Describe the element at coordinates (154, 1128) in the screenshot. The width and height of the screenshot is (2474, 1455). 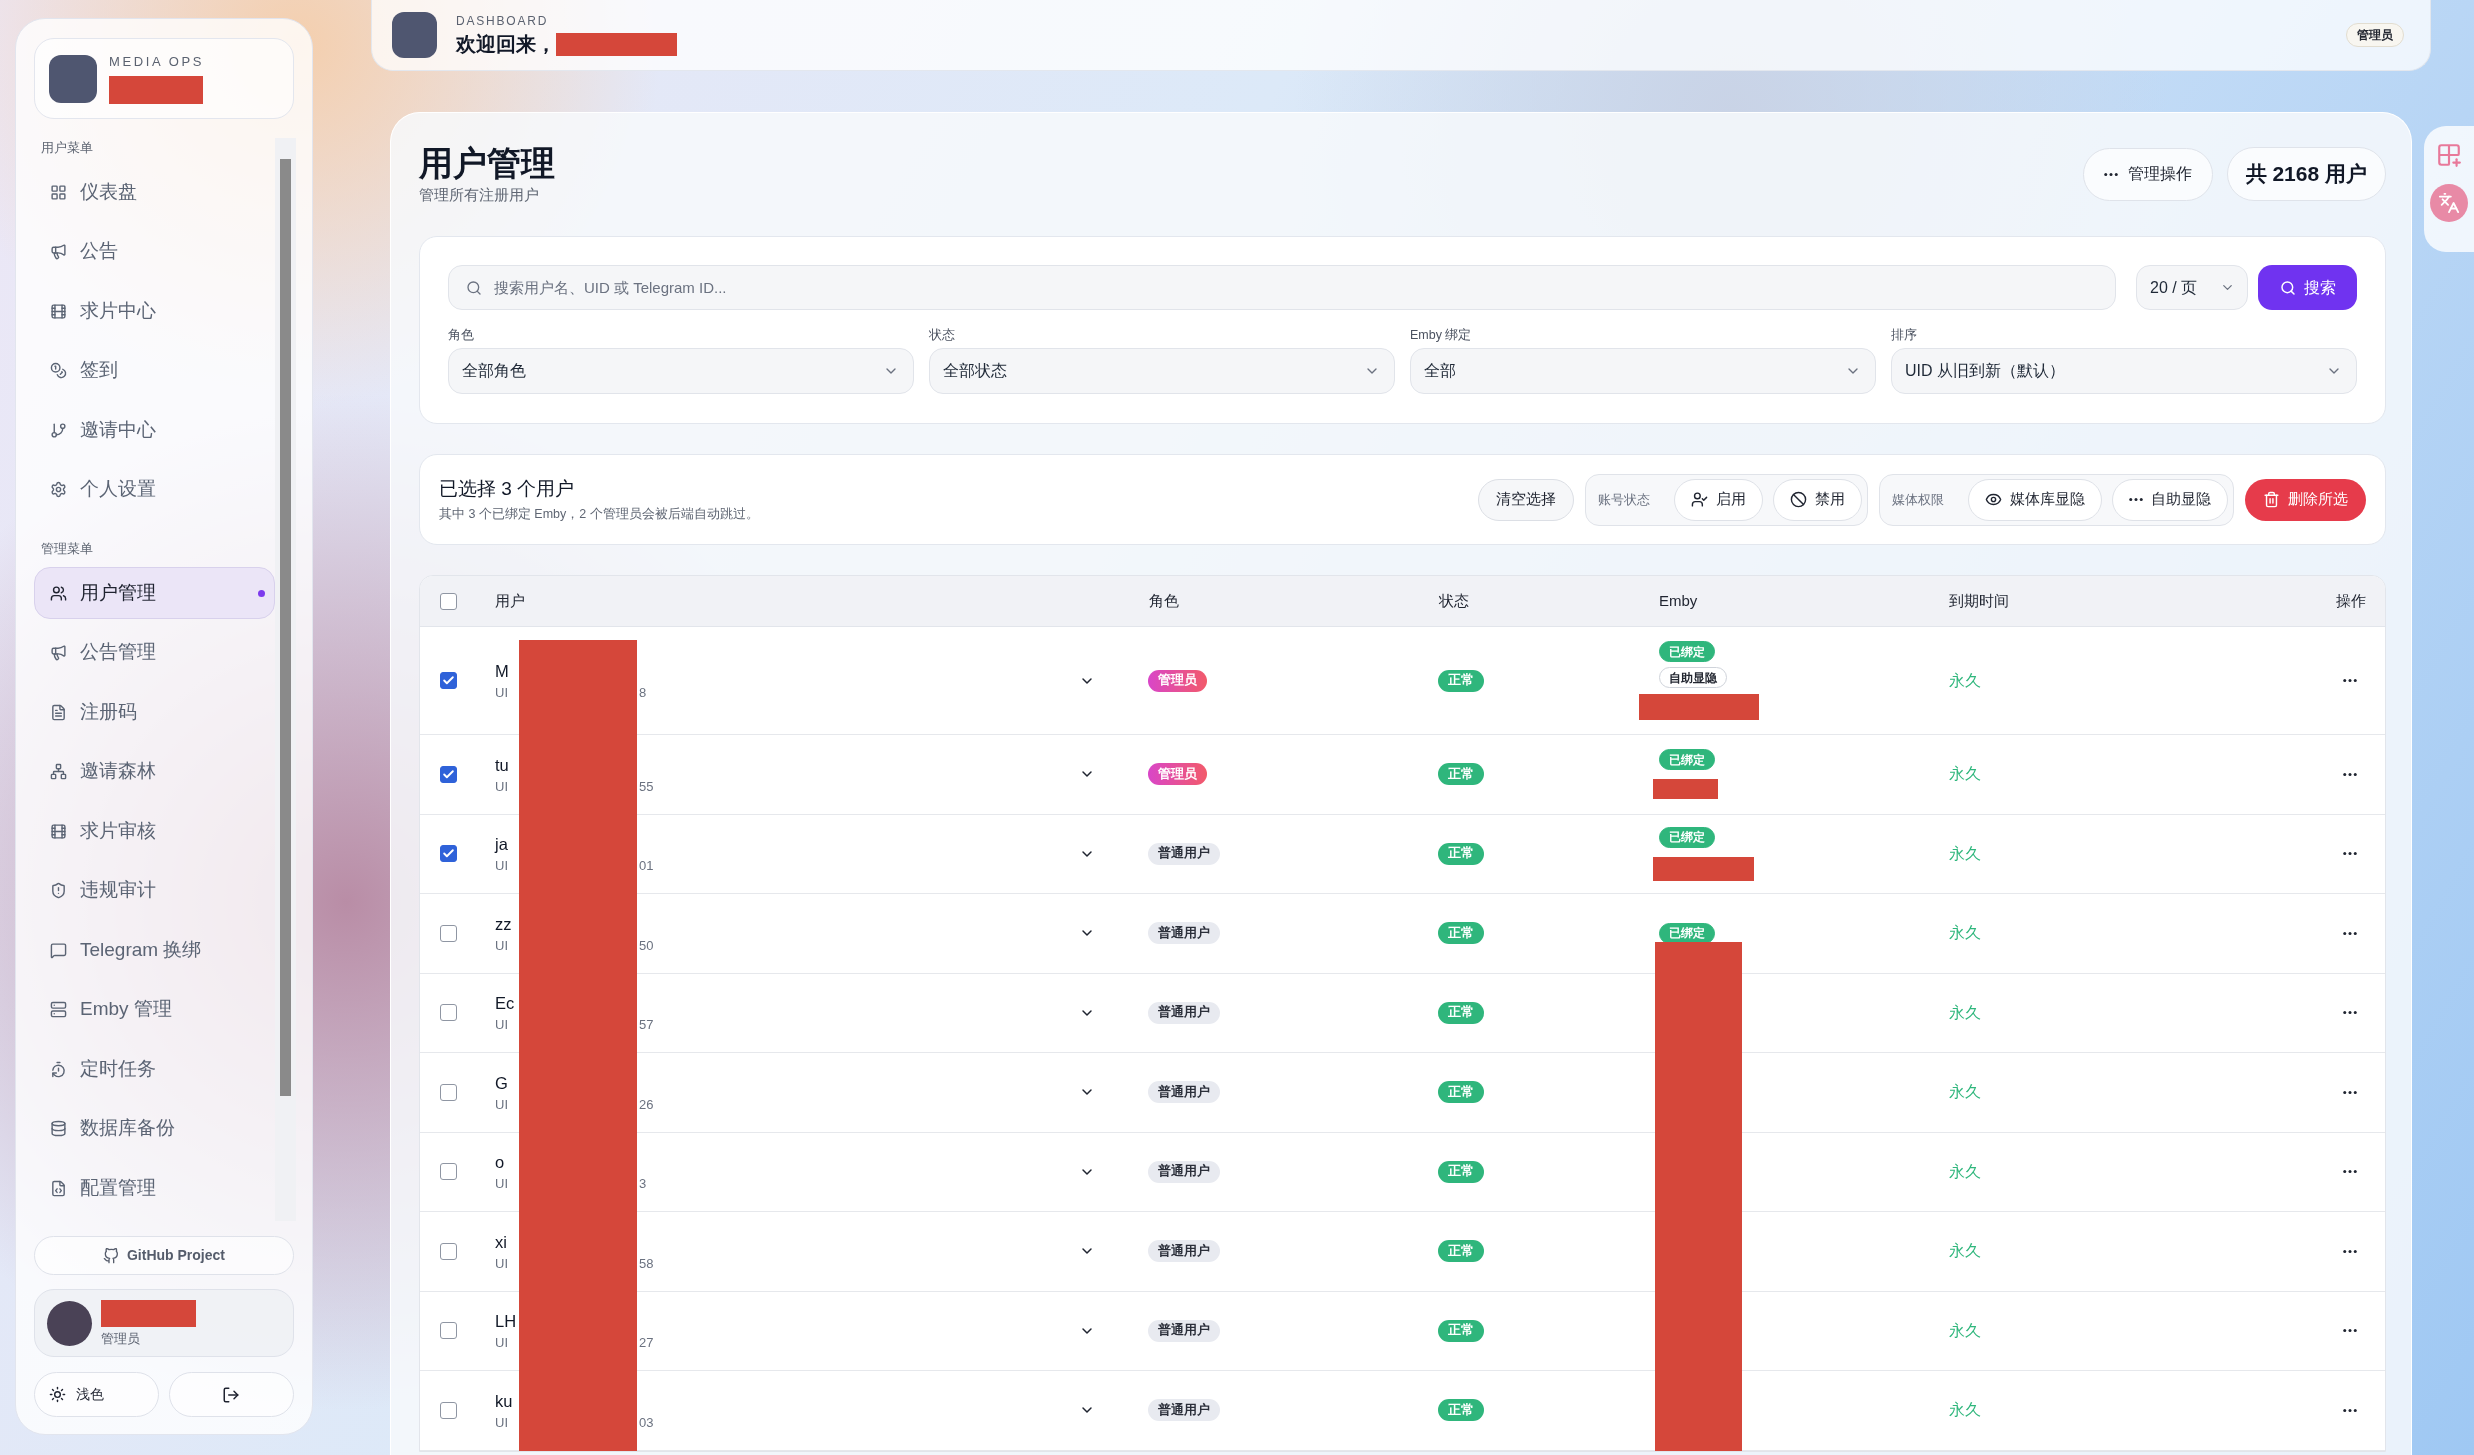
I see `sidebar-item: 数据库备份` at that location.